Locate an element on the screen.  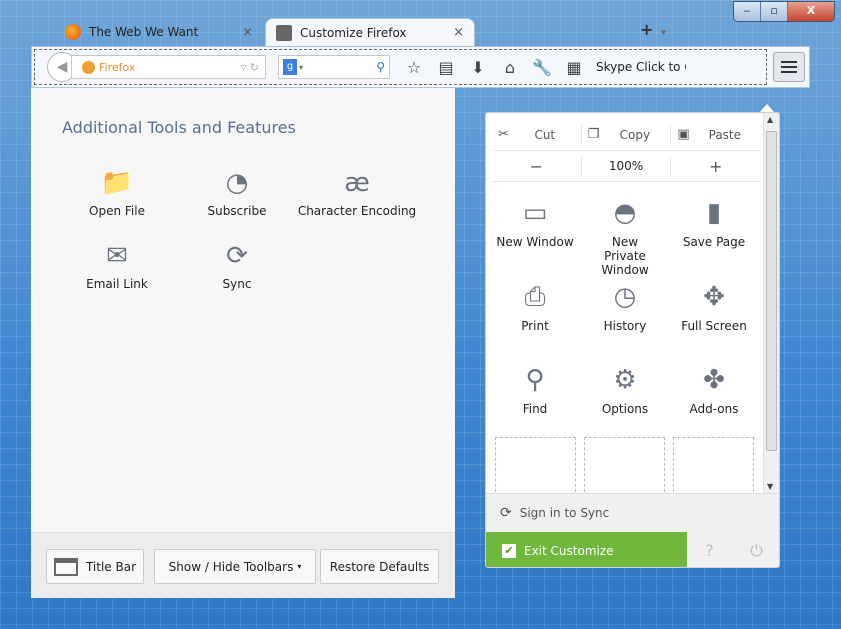
button-label: Title Bar is located at coordinates (111, 566).